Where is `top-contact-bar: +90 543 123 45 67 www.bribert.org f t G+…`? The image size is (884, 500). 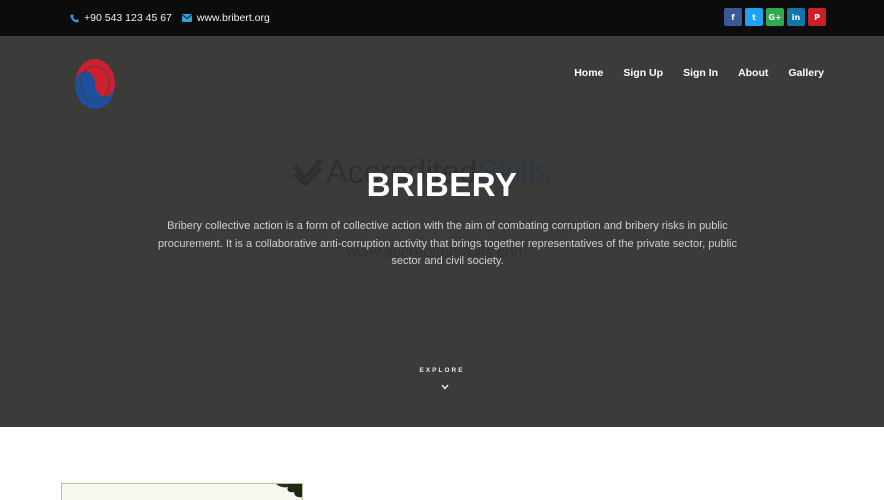 top-contact-bar: +90 543 123 45 67 www.bribert.org f t G+… is located at coordinates (442, 18).